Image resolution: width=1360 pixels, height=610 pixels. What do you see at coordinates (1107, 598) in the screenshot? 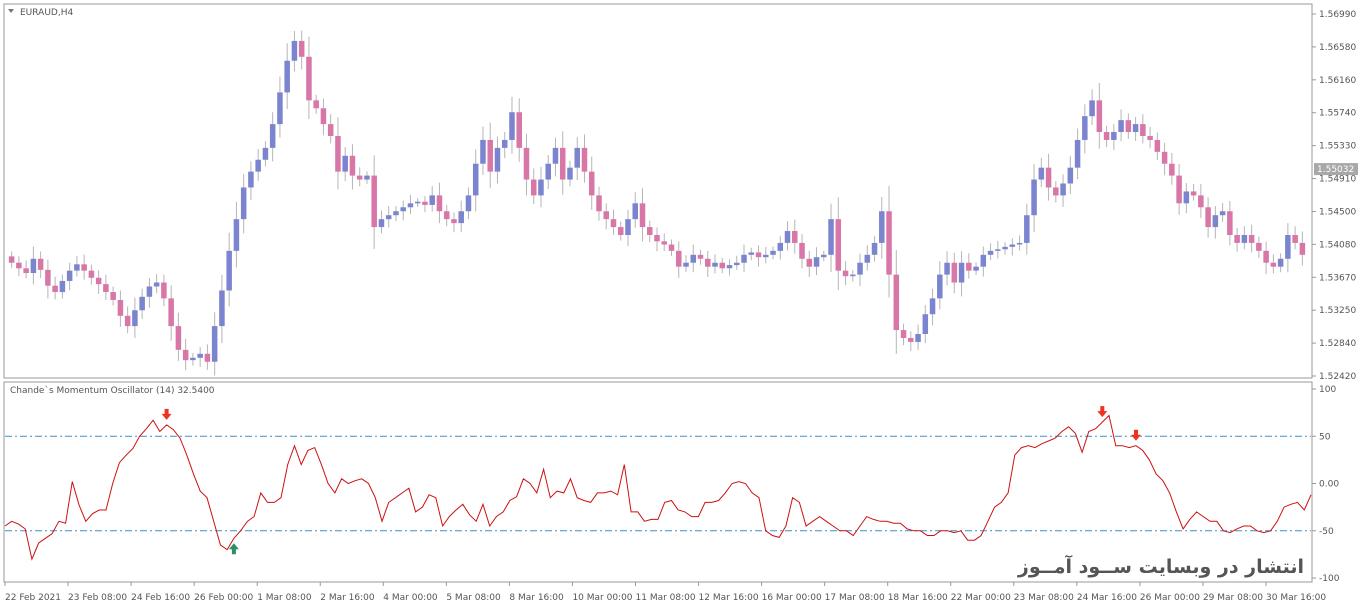
I see `time-tick-label: 24 Mar 16:00` at bounding box center [1107, 598].